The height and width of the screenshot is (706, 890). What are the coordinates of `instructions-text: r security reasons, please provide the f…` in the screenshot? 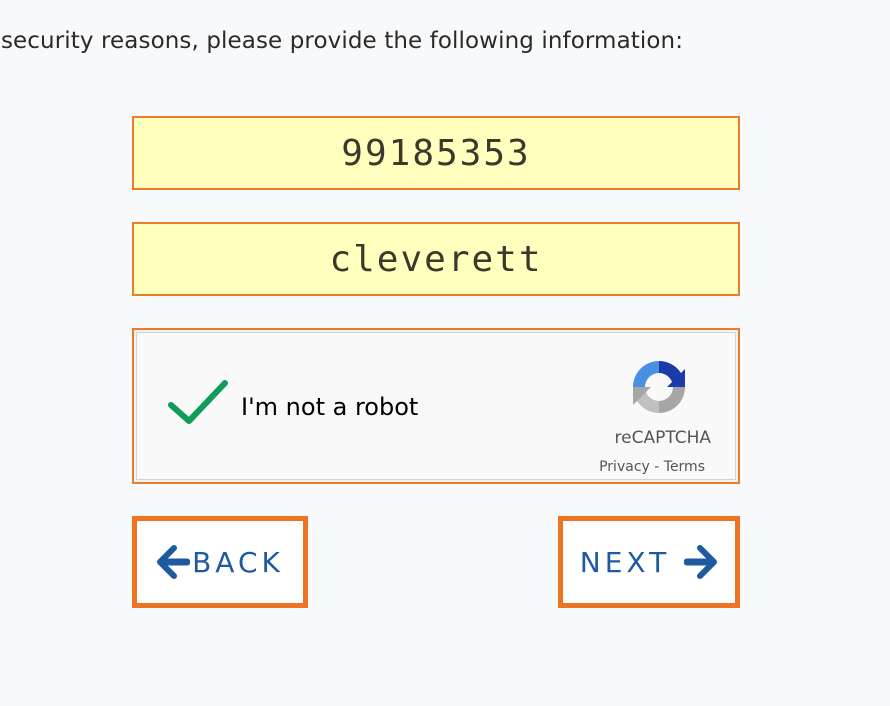 It's located at (342, 41).